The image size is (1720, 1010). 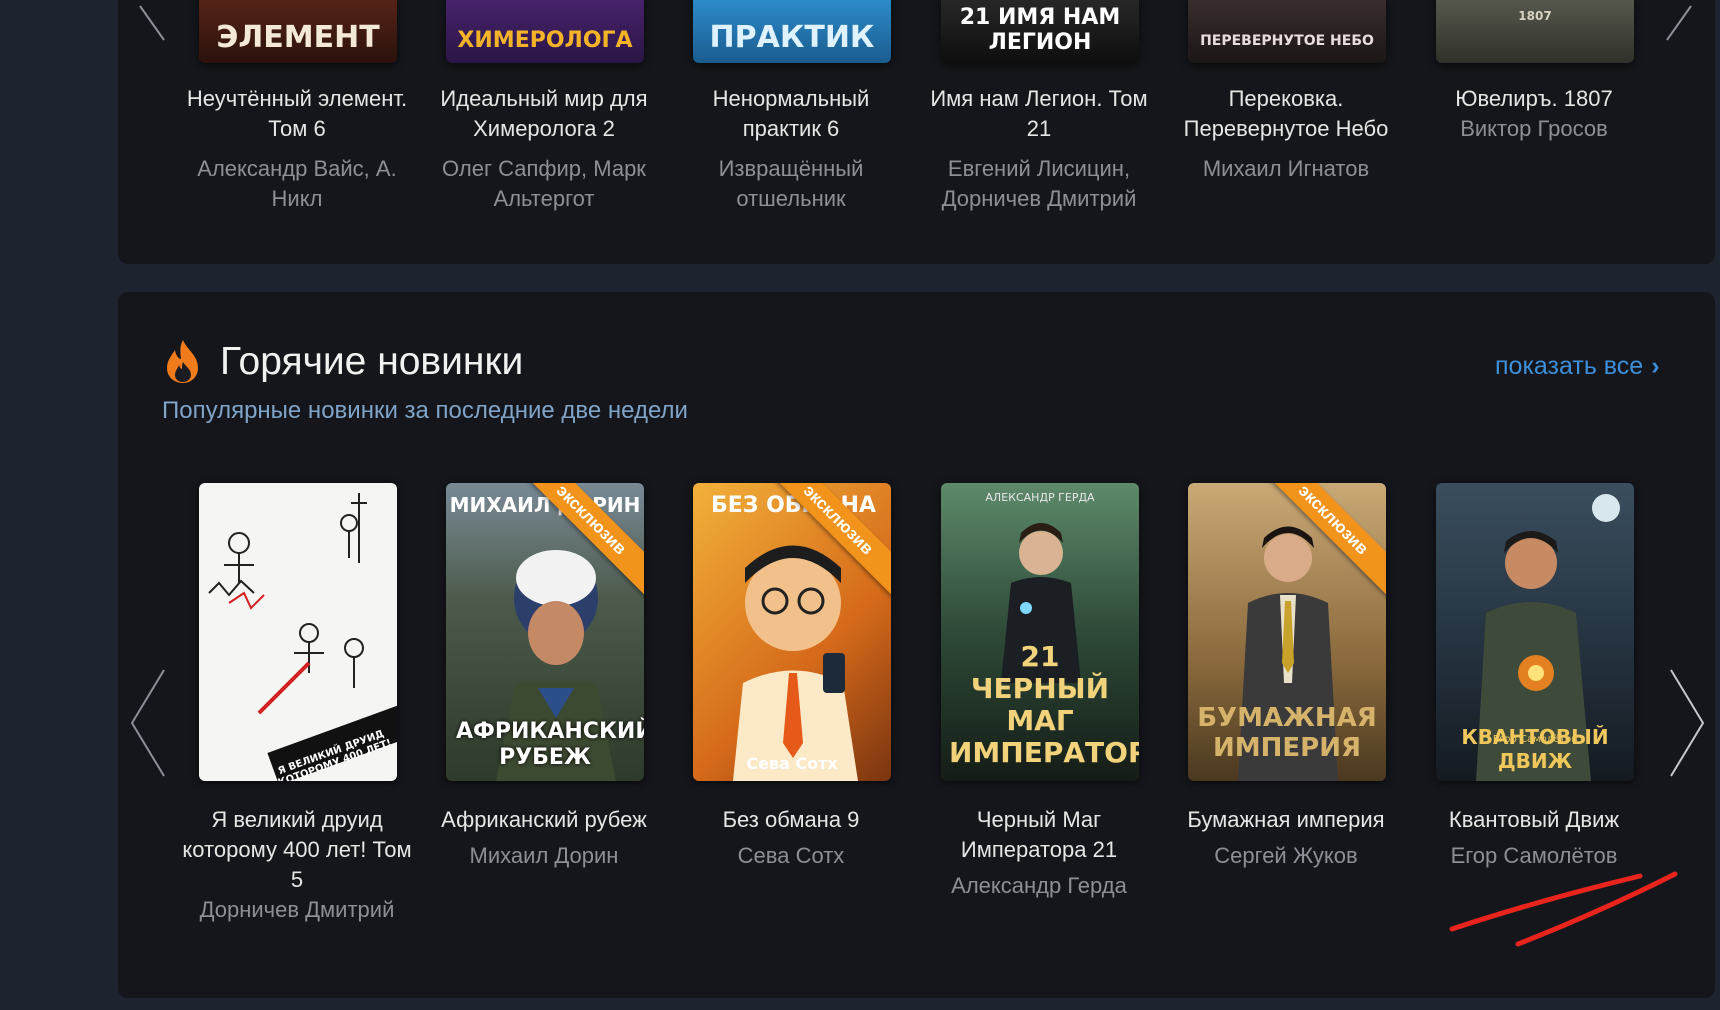 I want to click on book-title: Без обмана 9, so click(x=791, y=820).